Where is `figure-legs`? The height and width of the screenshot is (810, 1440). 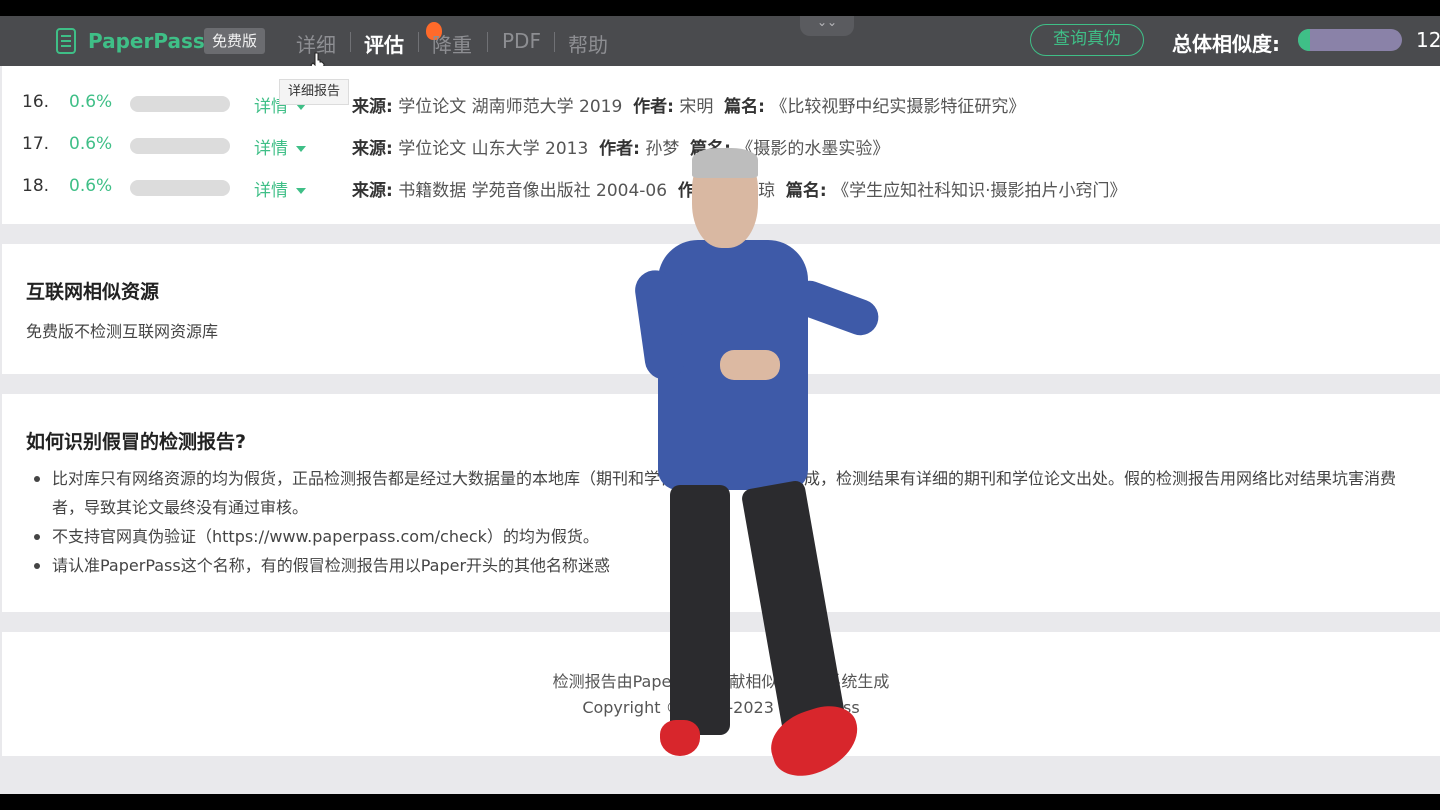
figure-legs is located at coordinates (758, 608).